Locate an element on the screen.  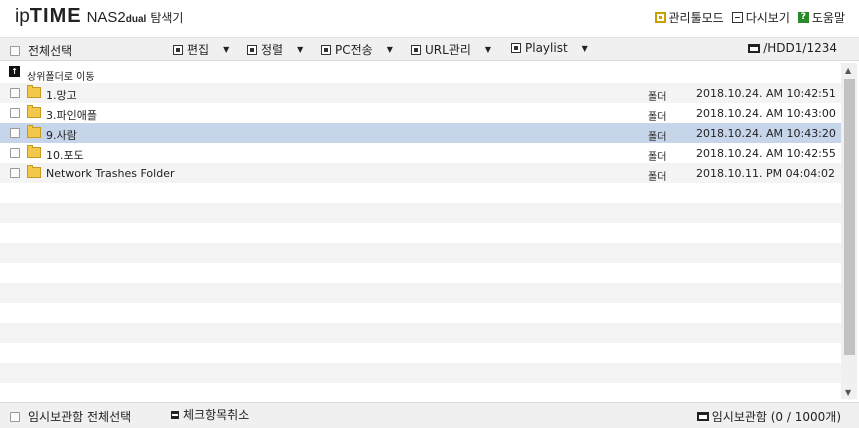
edit-label: 편집 is located at coordinates (198, 50).